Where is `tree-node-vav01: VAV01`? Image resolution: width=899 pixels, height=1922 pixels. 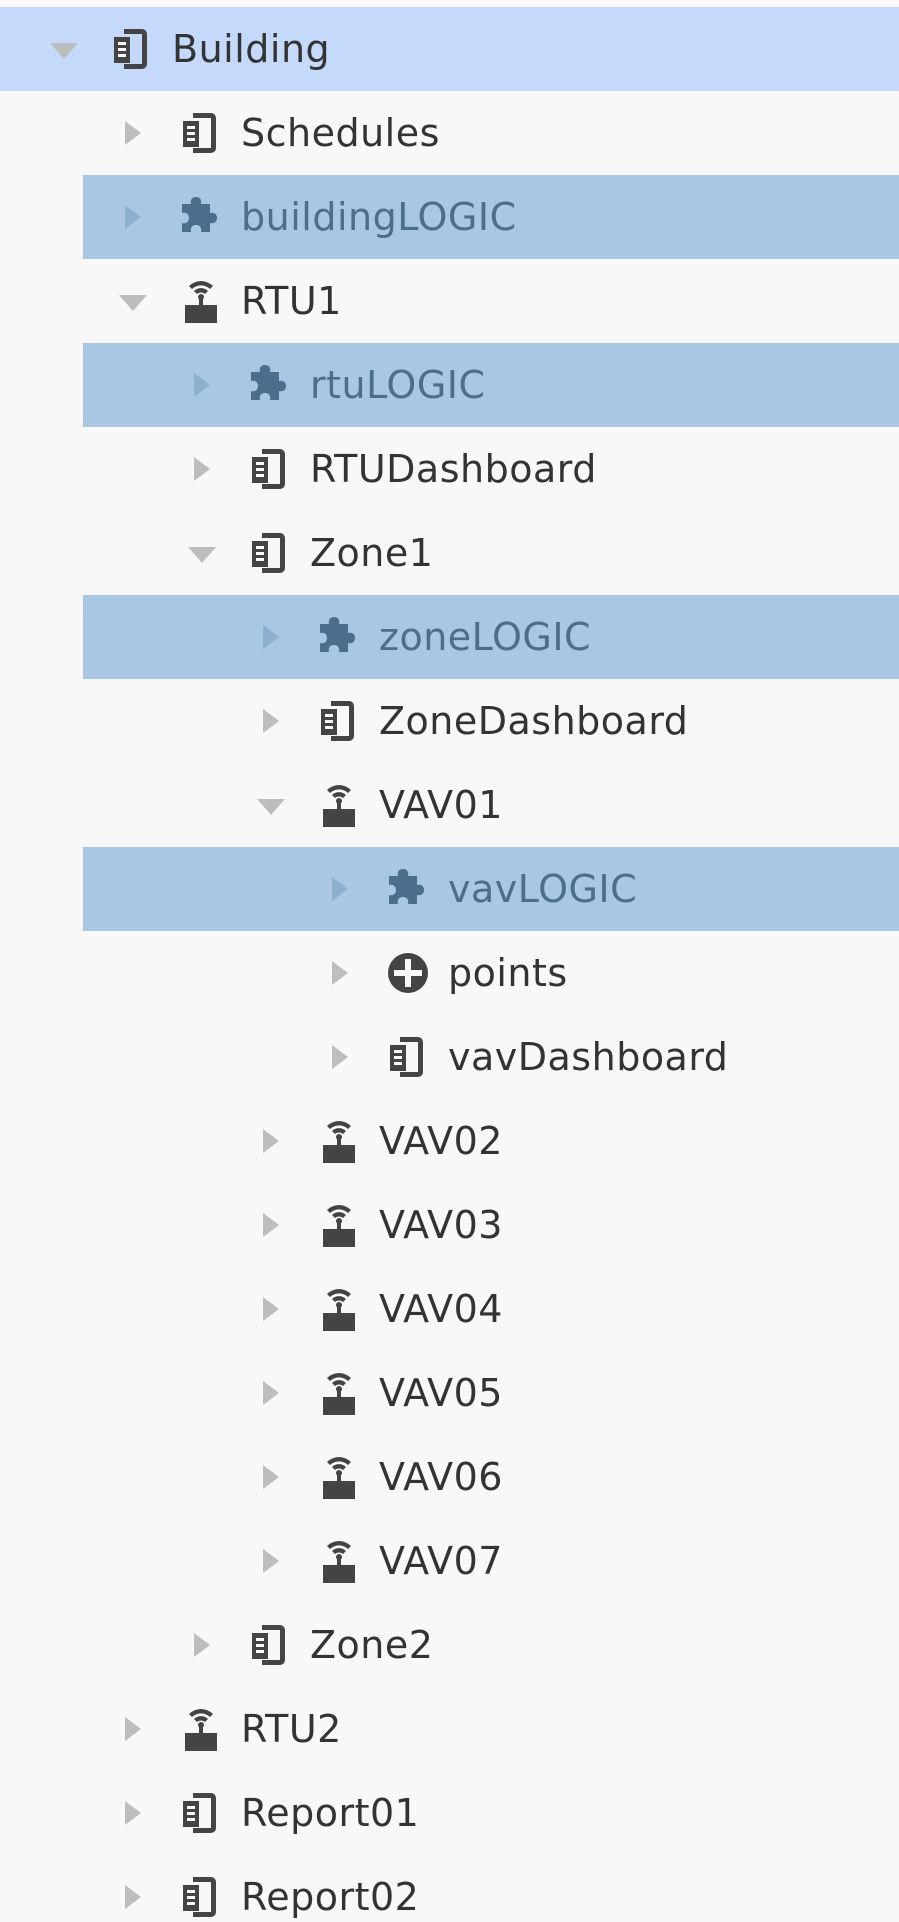 tree-node-vav01: VAV01 is located at coordinates (449, 805).